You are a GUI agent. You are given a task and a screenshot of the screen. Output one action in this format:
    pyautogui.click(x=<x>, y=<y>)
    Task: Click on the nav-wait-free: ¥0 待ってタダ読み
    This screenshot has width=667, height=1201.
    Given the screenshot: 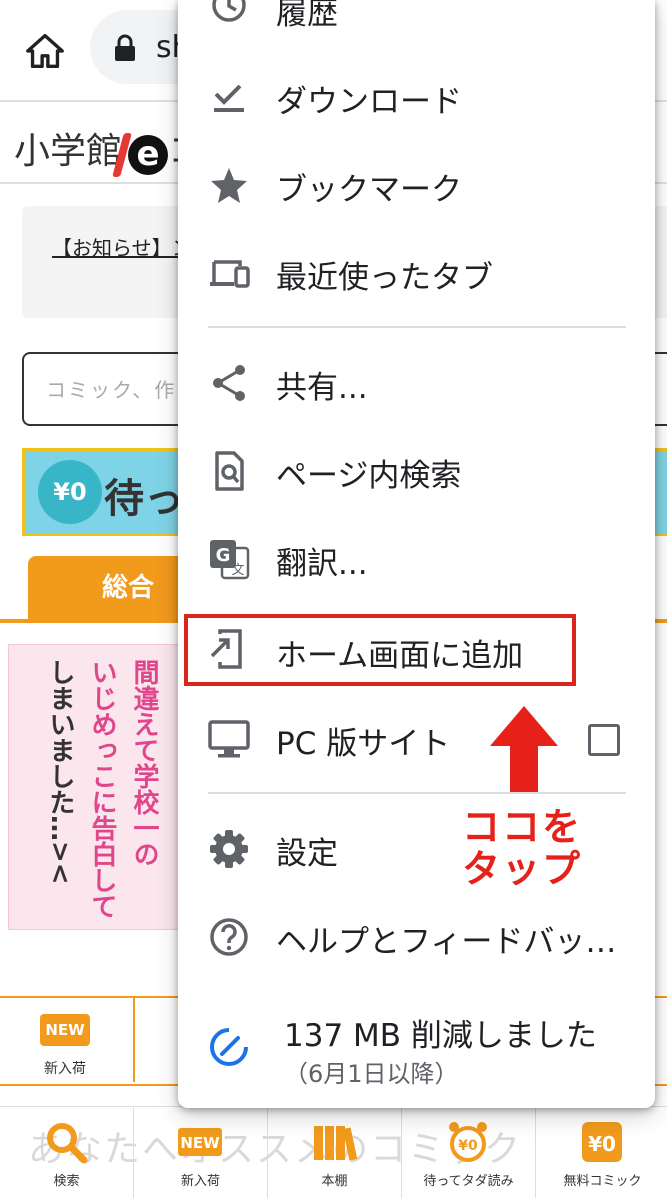 What is the action you would take?
    pyautogui.click(x=469, y=1153)
    